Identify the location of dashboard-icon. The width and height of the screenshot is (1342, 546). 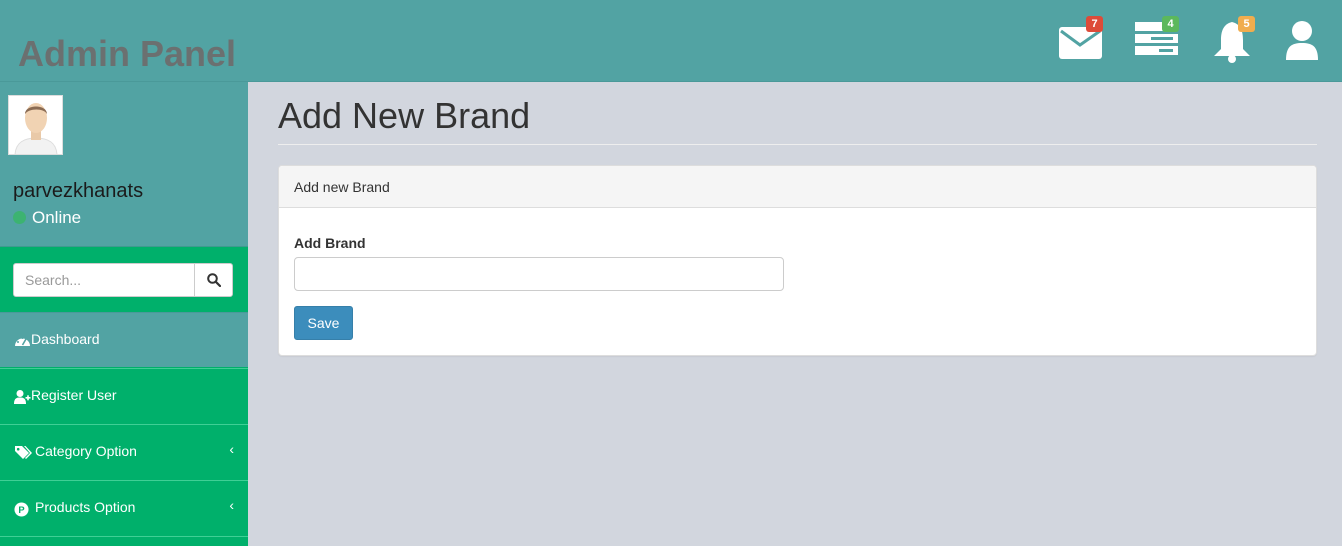
(22, 341).